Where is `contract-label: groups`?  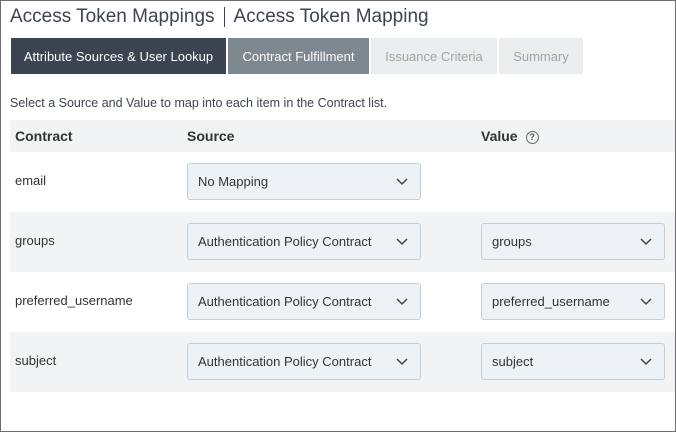
contract-label: groups is located at coordinates (35, 240).